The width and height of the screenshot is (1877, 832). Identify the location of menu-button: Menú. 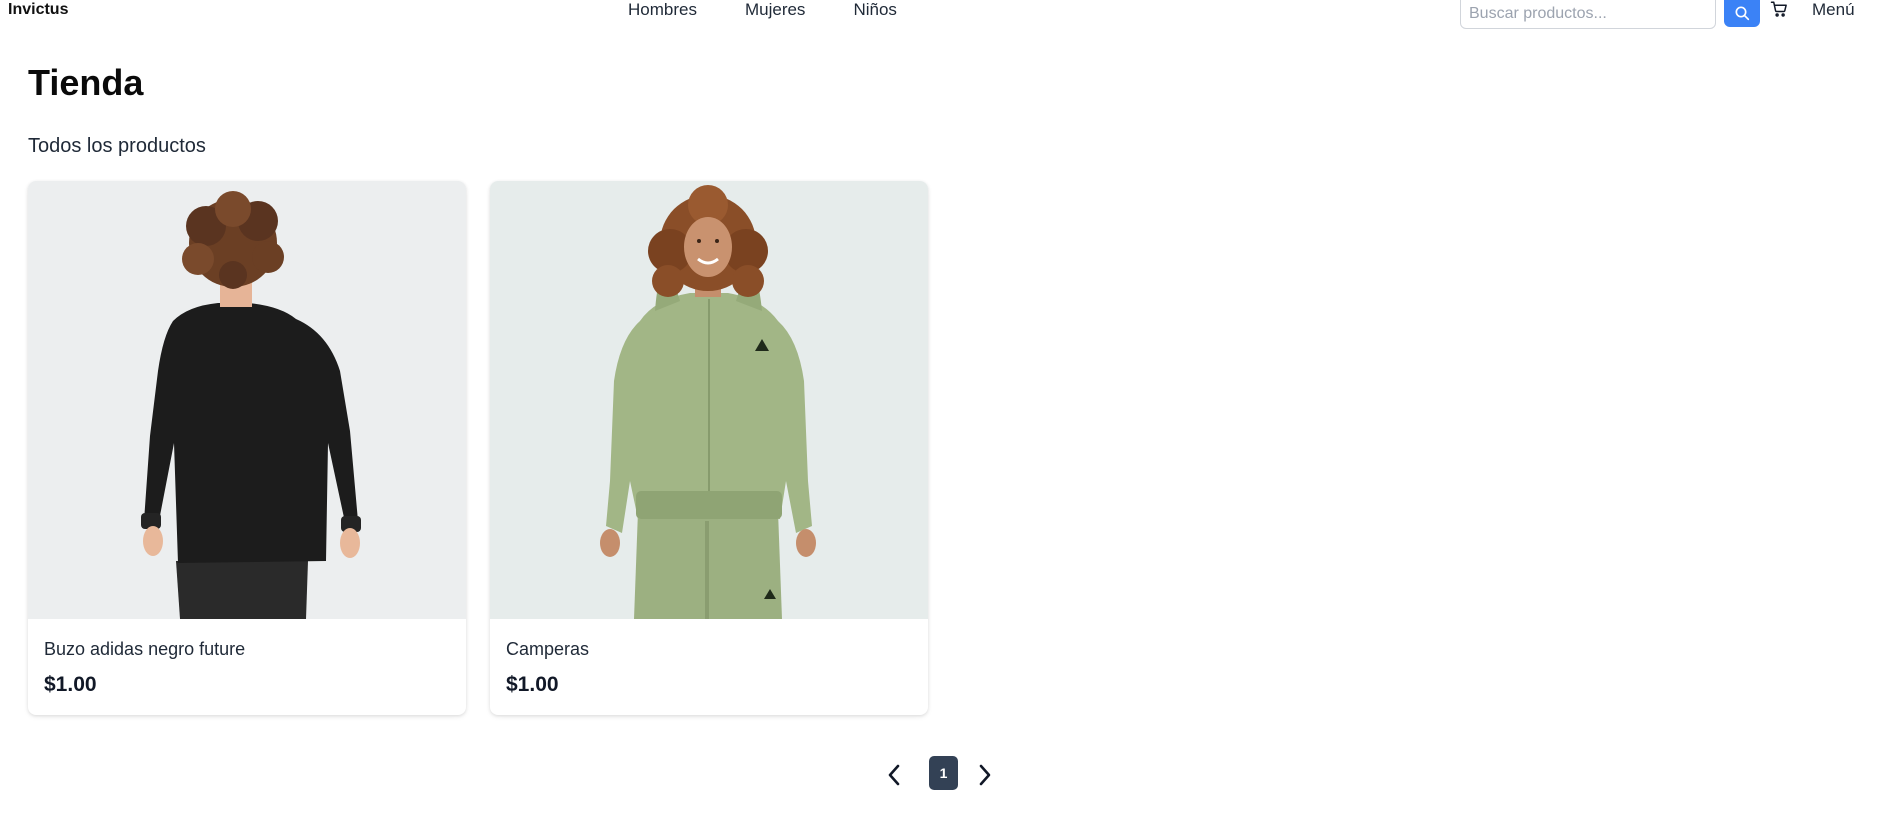
(1833, 10).